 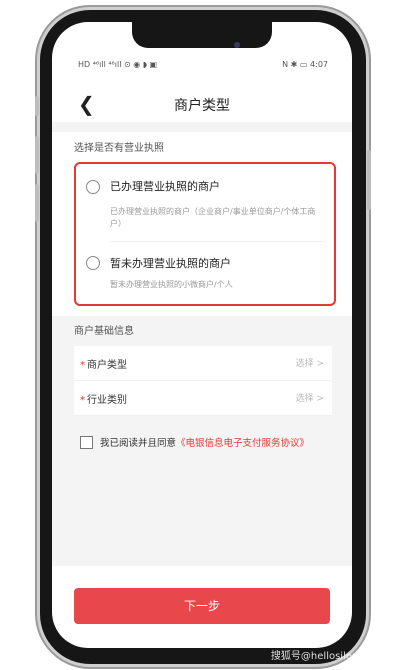 I want to click on nav-bar: ❮ 商户类型, so click(x=202, y=104).